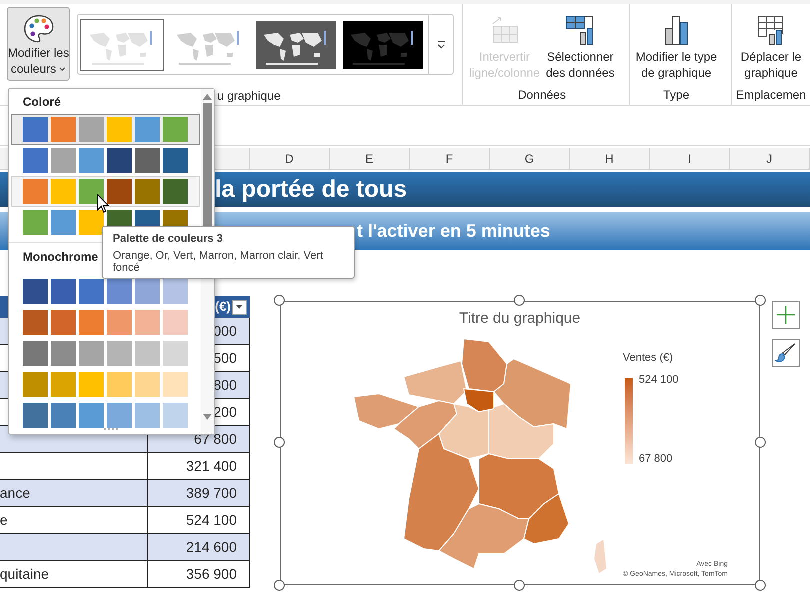  I want to click on table-cell: quitaine, so click(74, 574).